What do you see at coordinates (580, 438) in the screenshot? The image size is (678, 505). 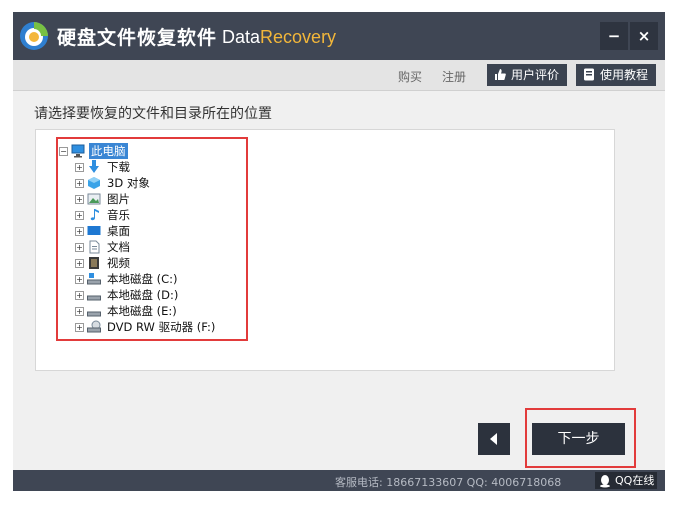 I see `next-highlight-frame` at bounding box center [580, 438].